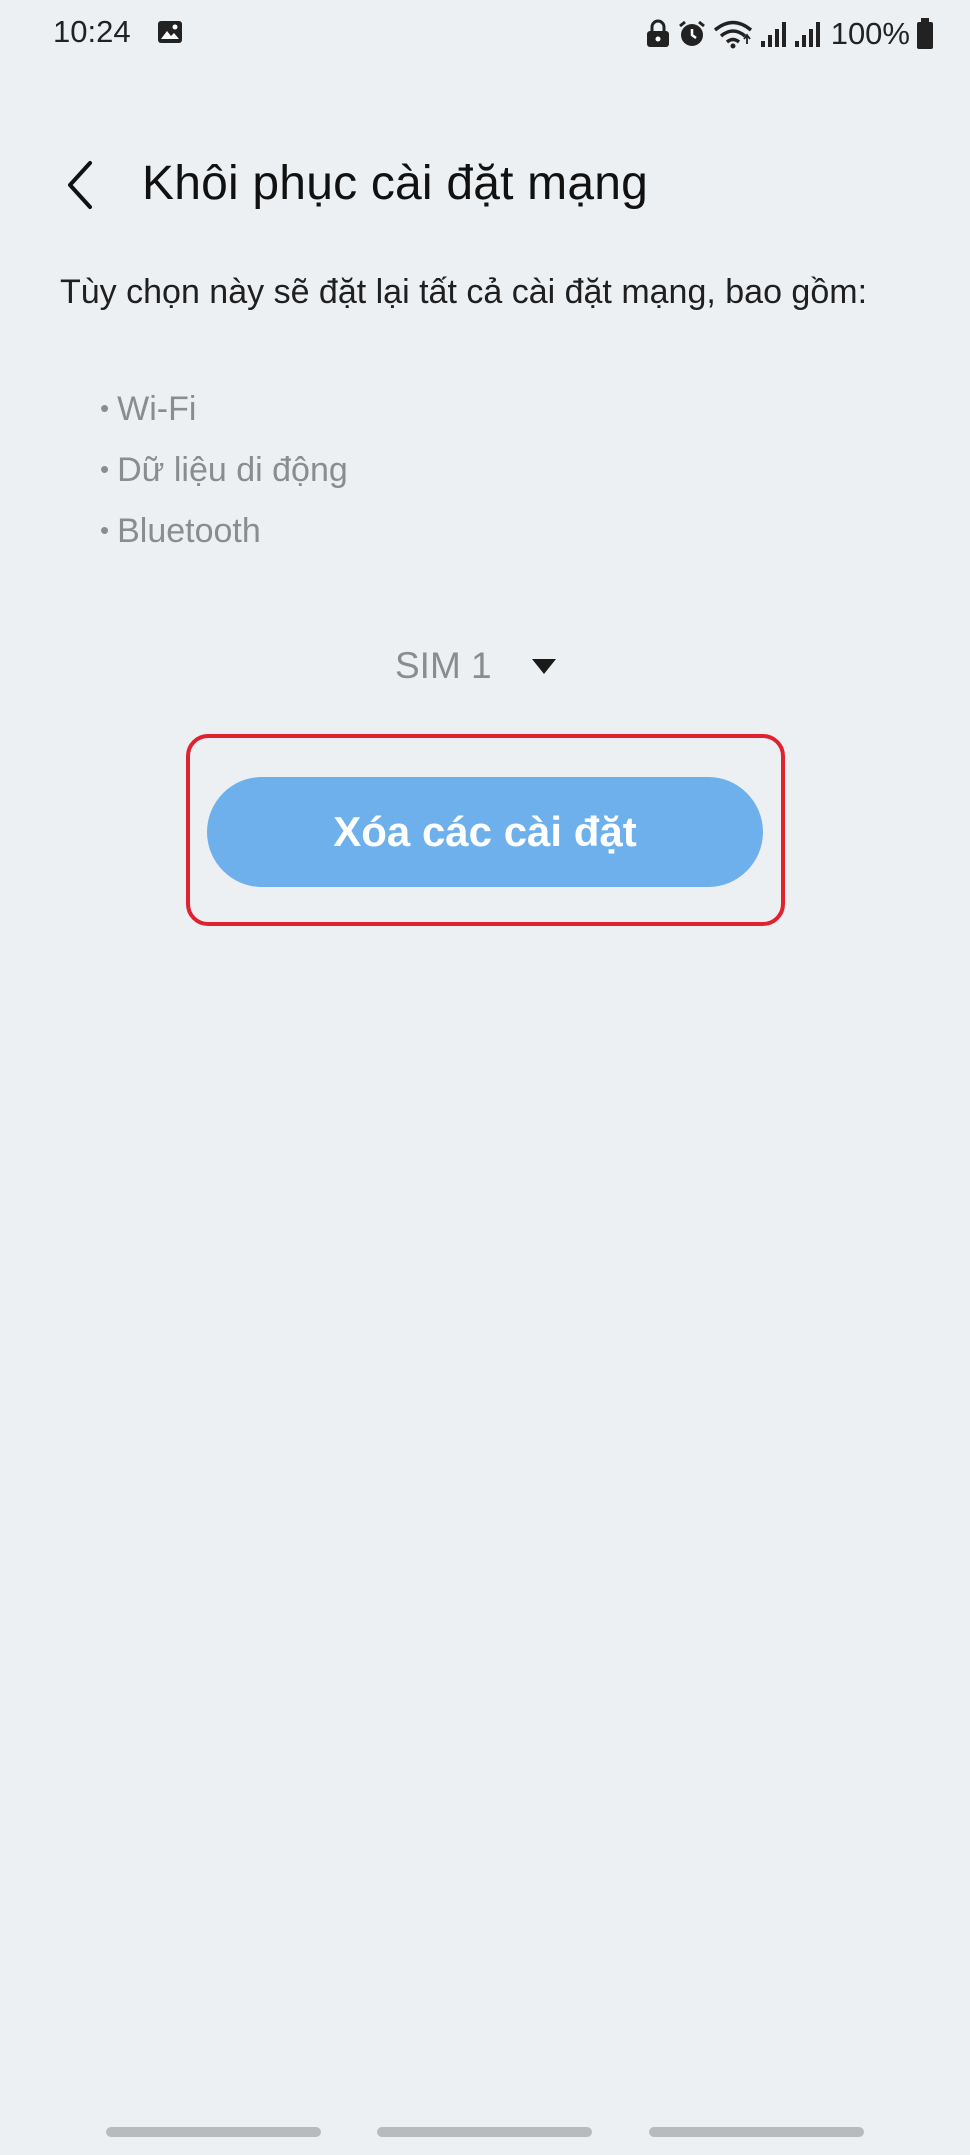 This screenshot has width=970, height=2155. I want to click on list-item: • Bluetooth, so click(224, 532).